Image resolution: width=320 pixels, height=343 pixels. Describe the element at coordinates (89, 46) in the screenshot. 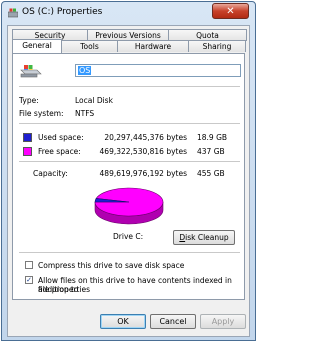

I see `tab-tools: Tools` at that location.